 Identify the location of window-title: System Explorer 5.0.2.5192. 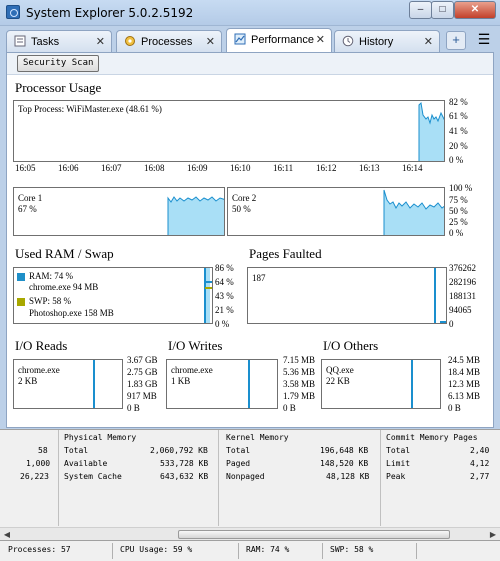
(110, 13).